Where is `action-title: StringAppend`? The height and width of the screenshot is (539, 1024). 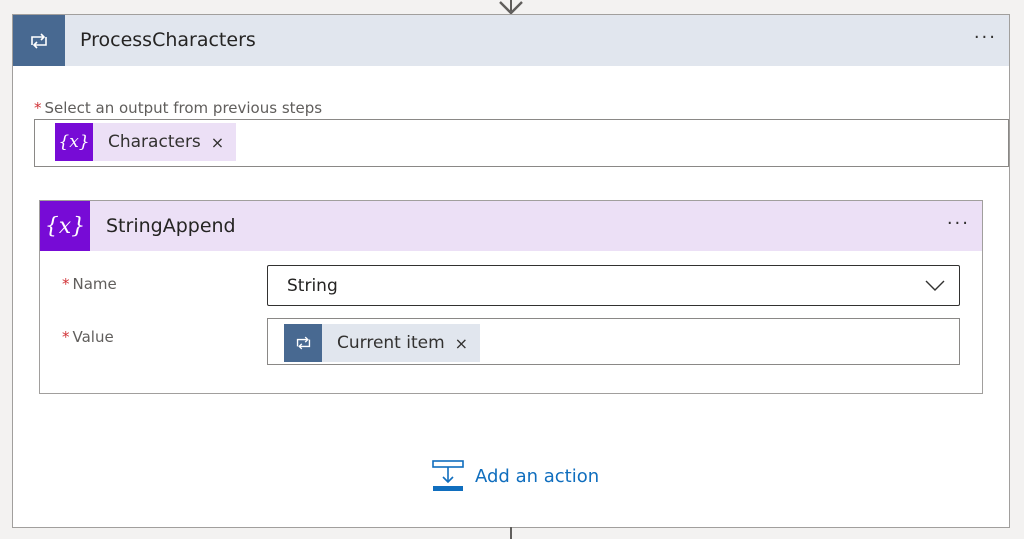 action-title: StringAppend is located at coordinates (171, 226).